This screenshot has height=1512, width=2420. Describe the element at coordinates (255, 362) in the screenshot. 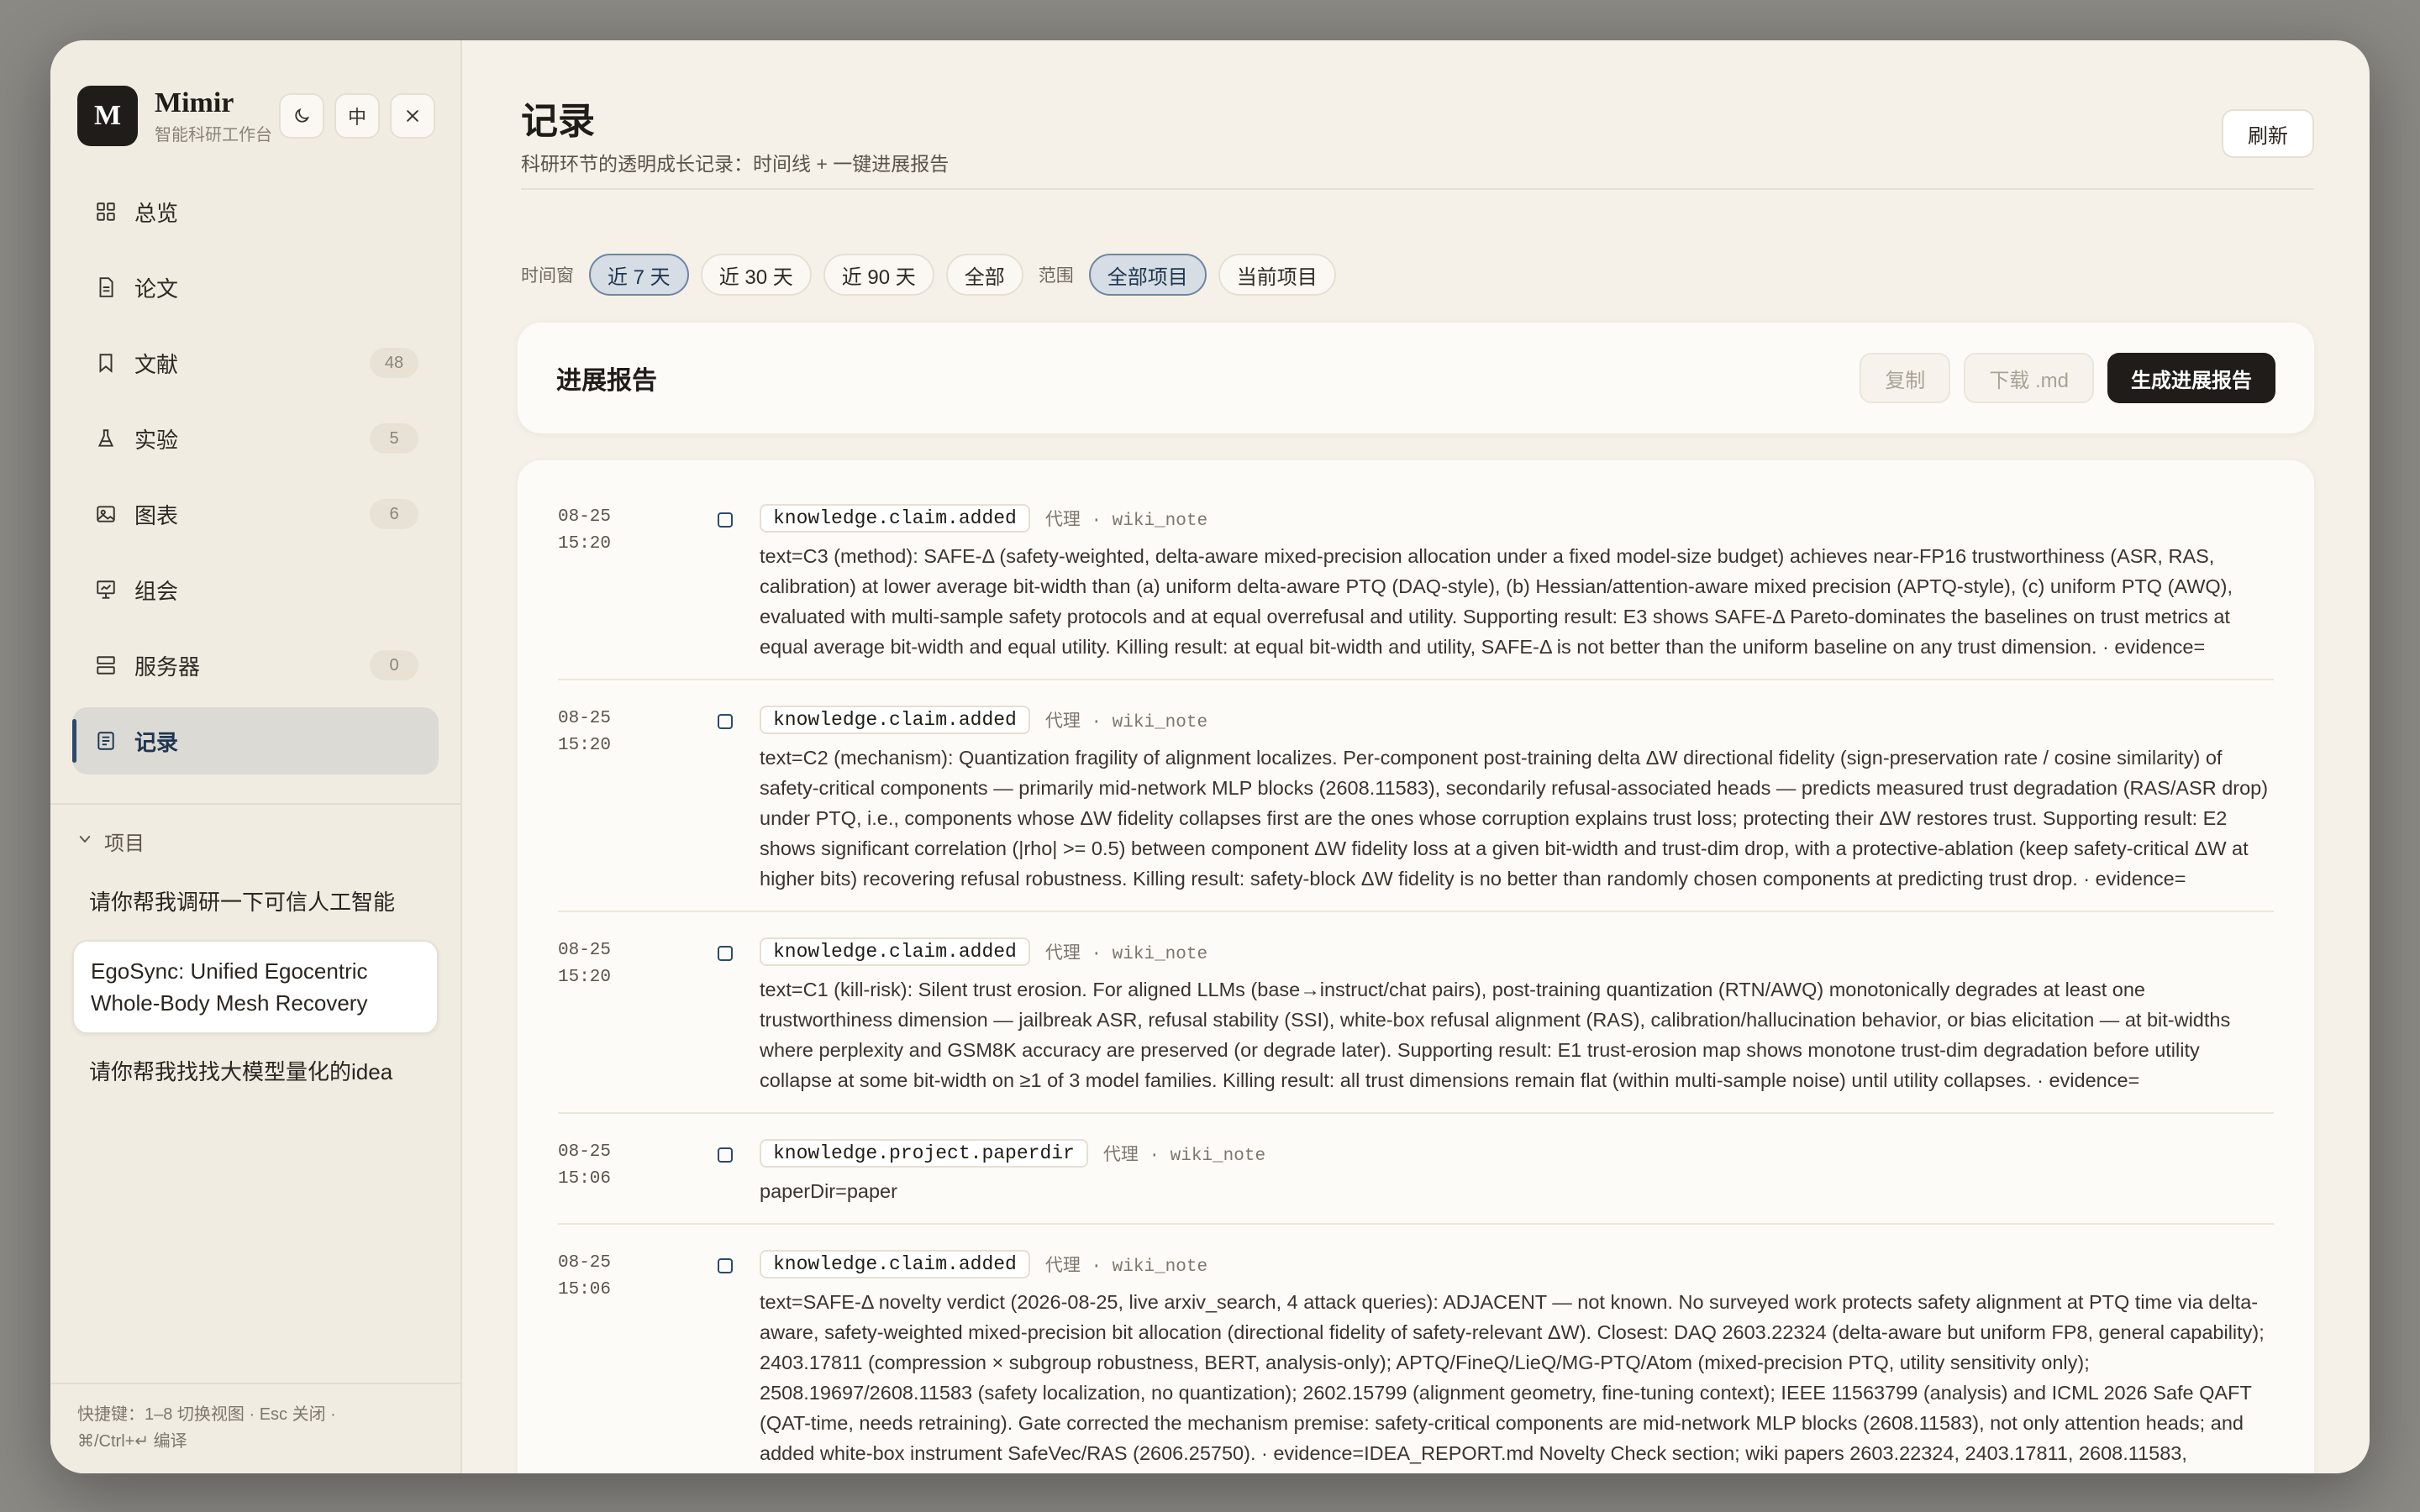

I see `sidebar-item-literature: 文献 48` at that location.